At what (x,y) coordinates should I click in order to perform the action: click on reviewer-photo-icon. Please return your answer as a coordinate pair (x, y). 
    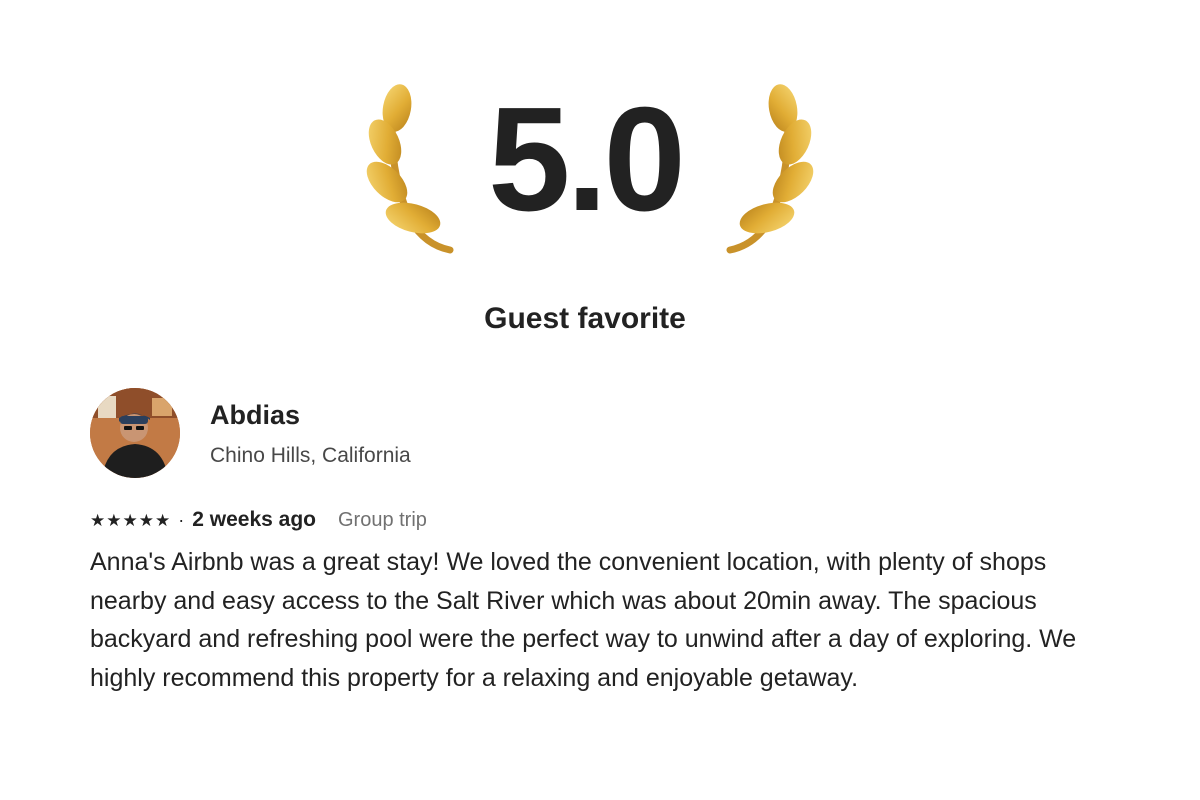
    Looking at the image, I should click on (135, 433).